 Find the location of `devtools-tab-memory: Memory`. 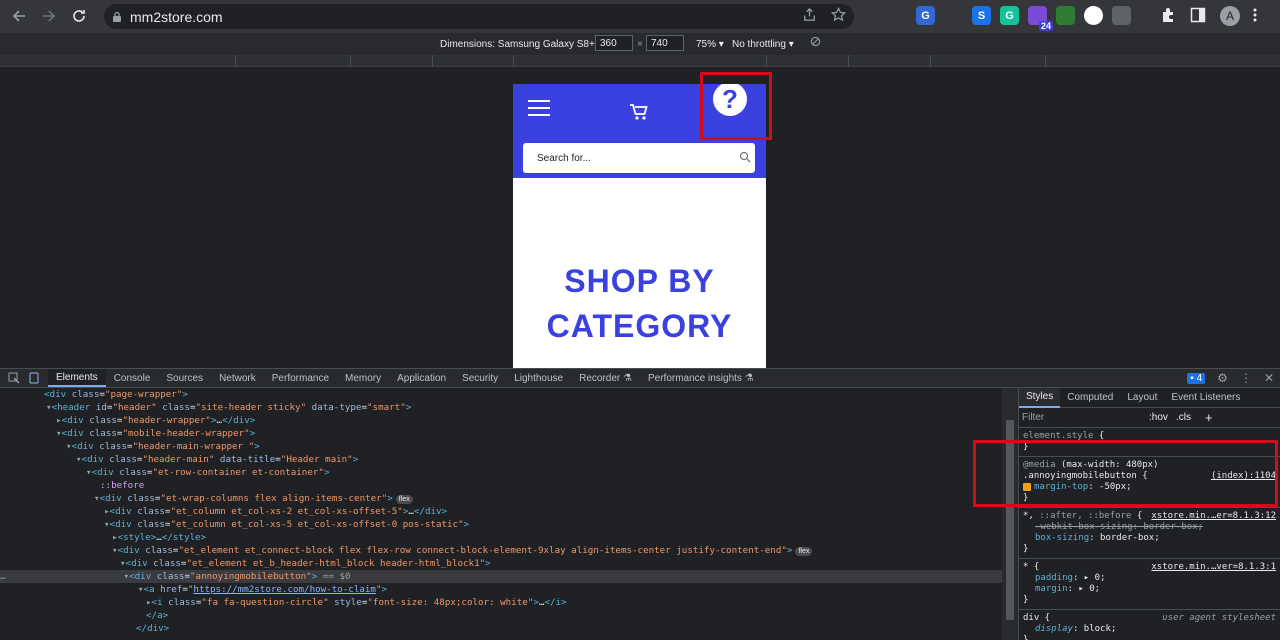

devtools-tab-memory: Memory is located at coordinates (363, 378).